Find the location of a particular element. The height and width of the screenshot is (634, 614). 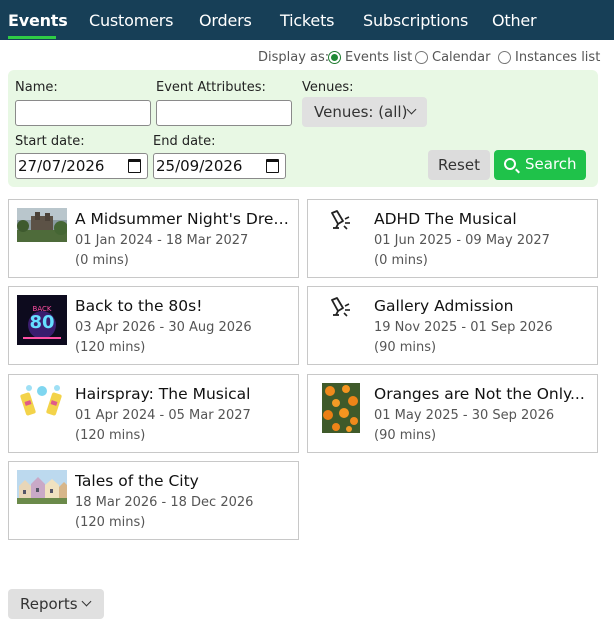

svg-text: 80 is located at coordinates (41, 322).